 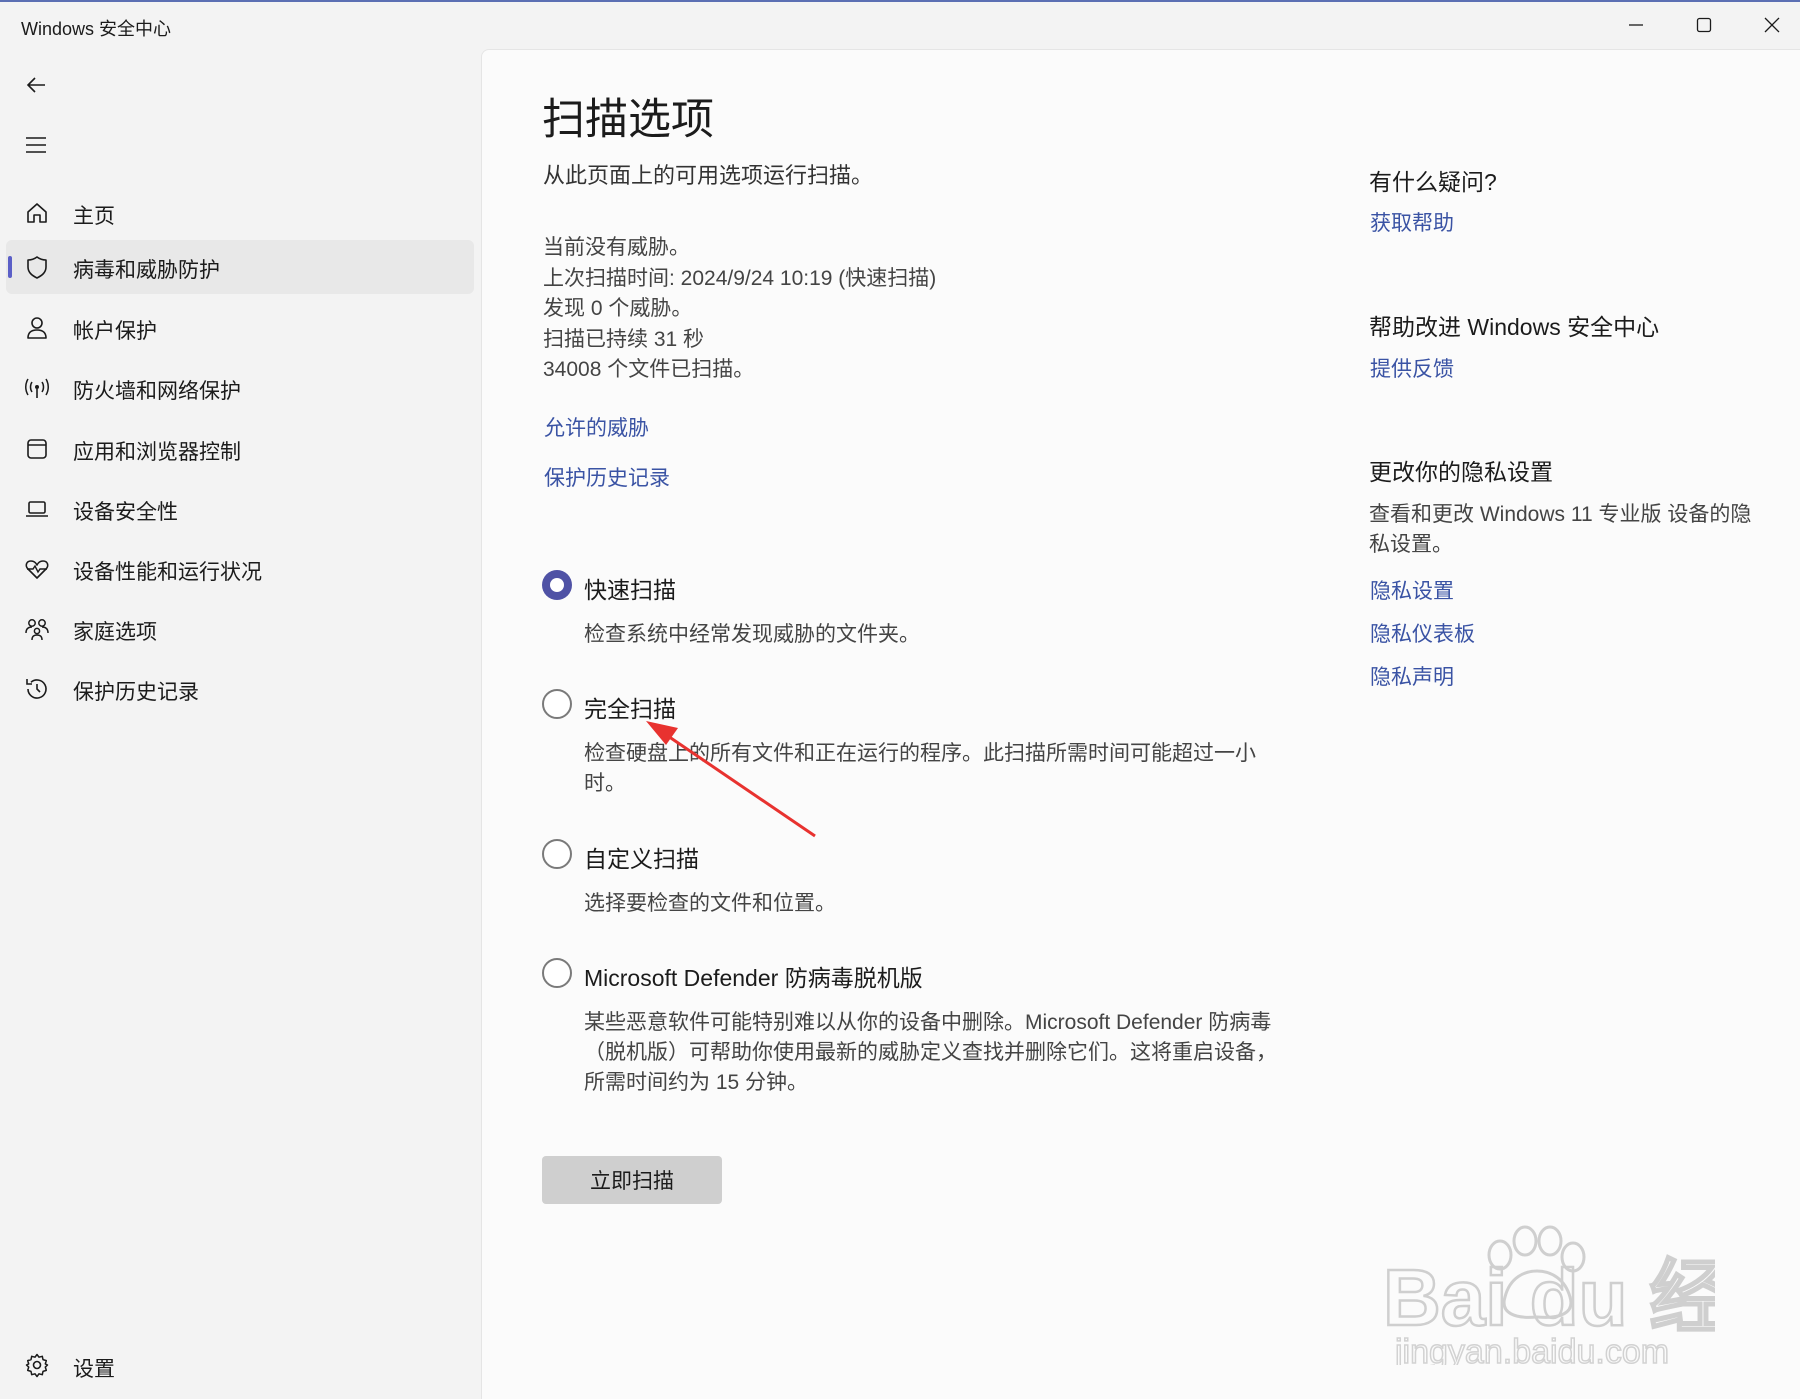 I want to click on wireless-icon, so click(x=37, y=388).